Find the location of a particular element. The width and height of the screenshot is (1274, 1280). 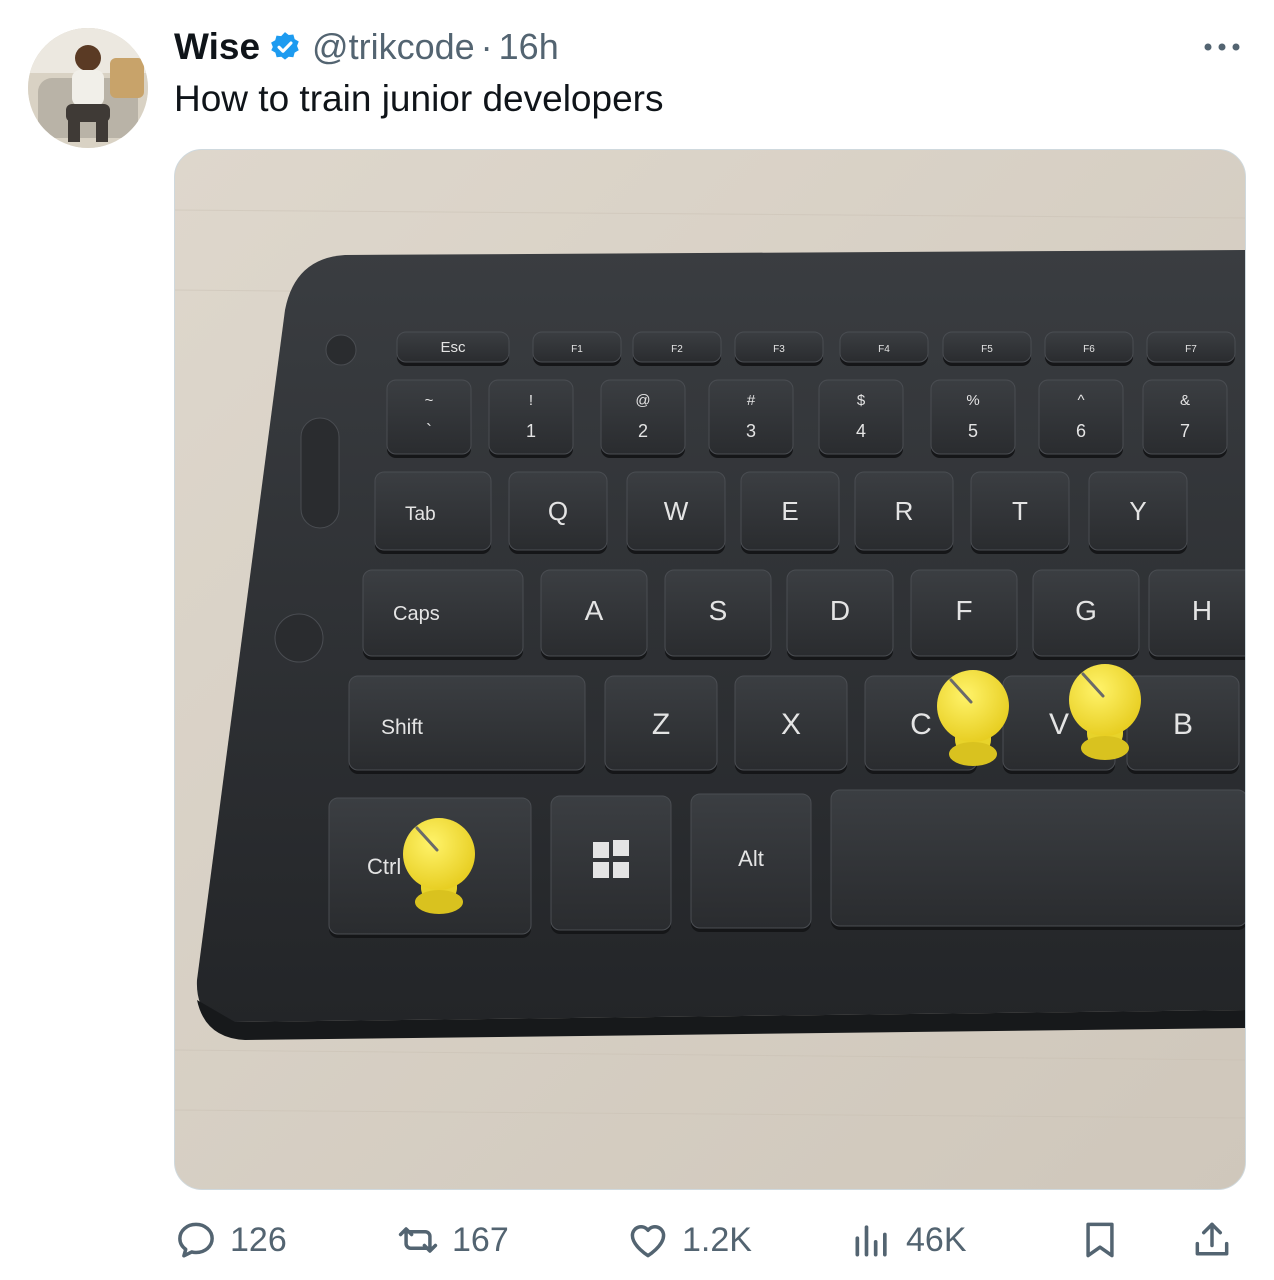

key-num-3: #3 is located at coordinates (751, 418).